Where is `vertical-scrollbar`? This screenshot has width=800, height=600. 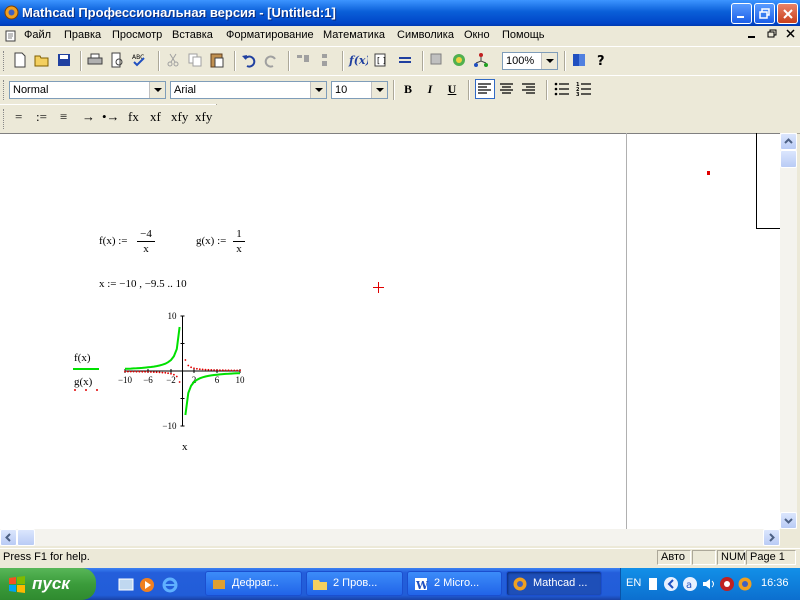 vertical-scrollbar is located at coordinates (788, 331).